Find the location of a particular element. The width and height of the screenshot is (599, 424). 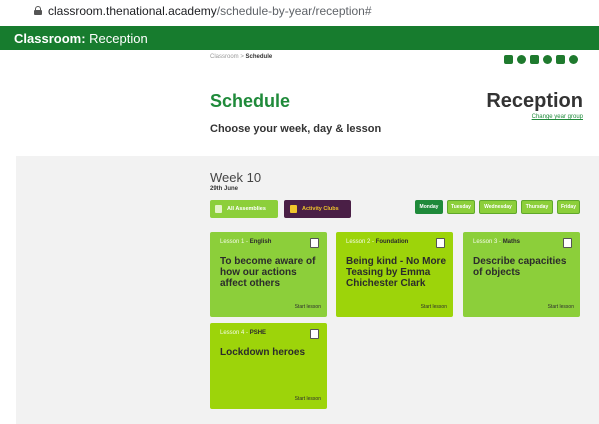

lesson-title: Describe capacities of objects is located at coordinates (520, 267).